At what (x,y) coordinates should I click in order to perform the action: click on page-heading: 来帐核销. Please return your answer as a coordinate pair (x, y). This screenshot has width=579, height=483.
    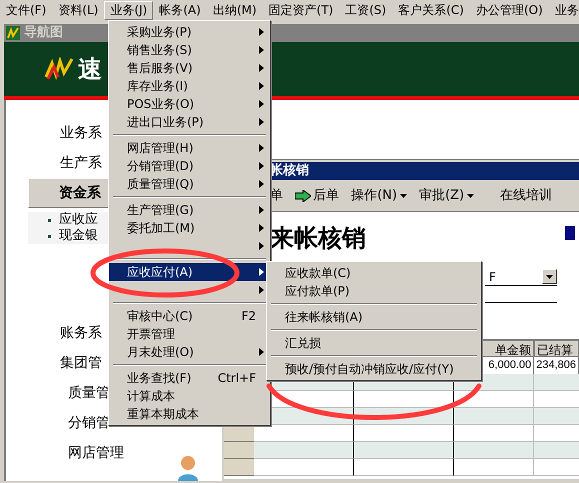
    Looking at the image, I should click on (319, 238).